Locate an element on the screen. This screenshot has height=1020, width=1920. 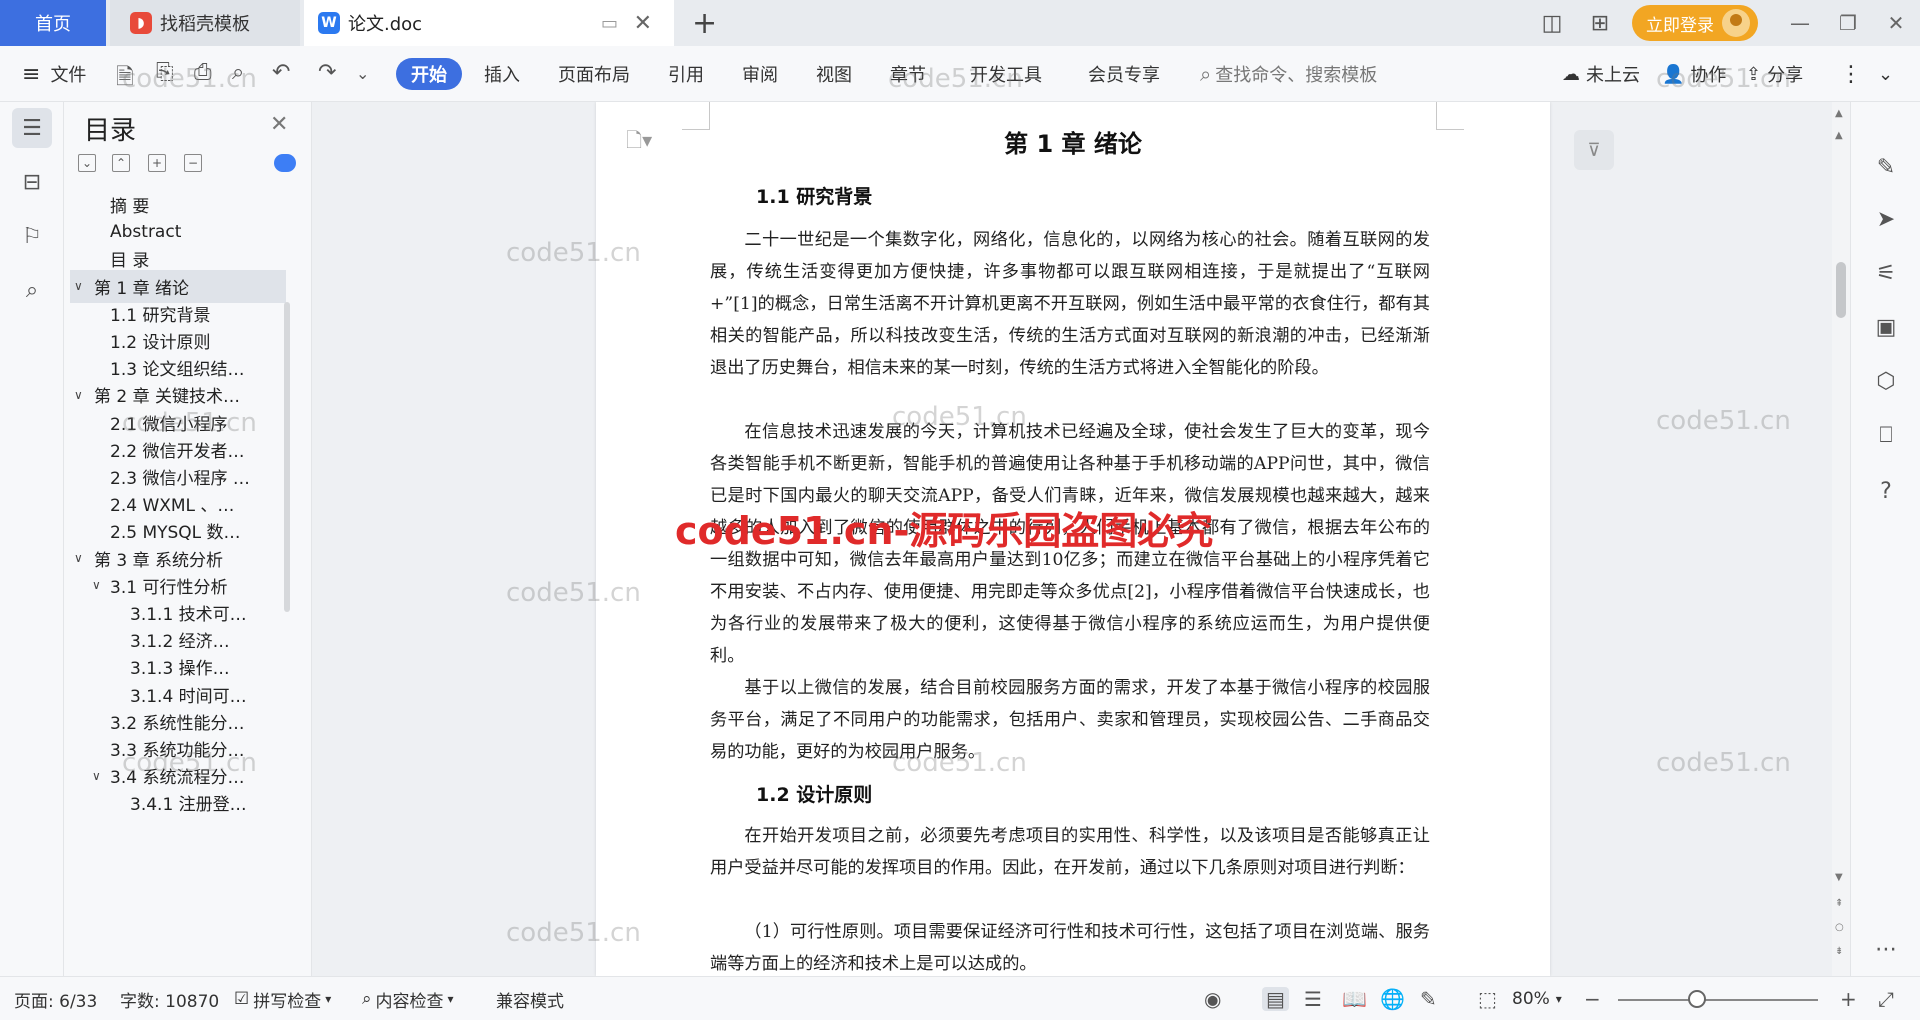
scroll-top-icon: ▲ is located at coordinates (1839, 113).